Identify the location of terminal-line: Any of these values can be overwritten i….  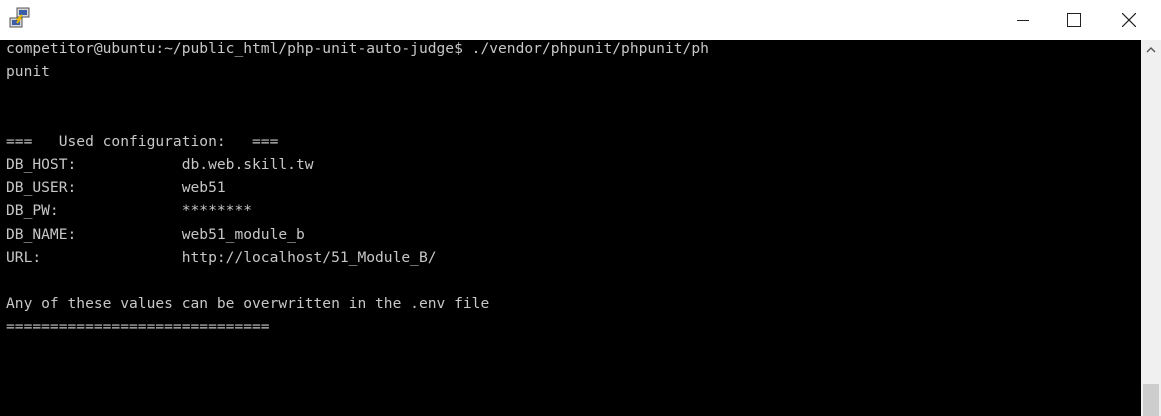
(248, 304).